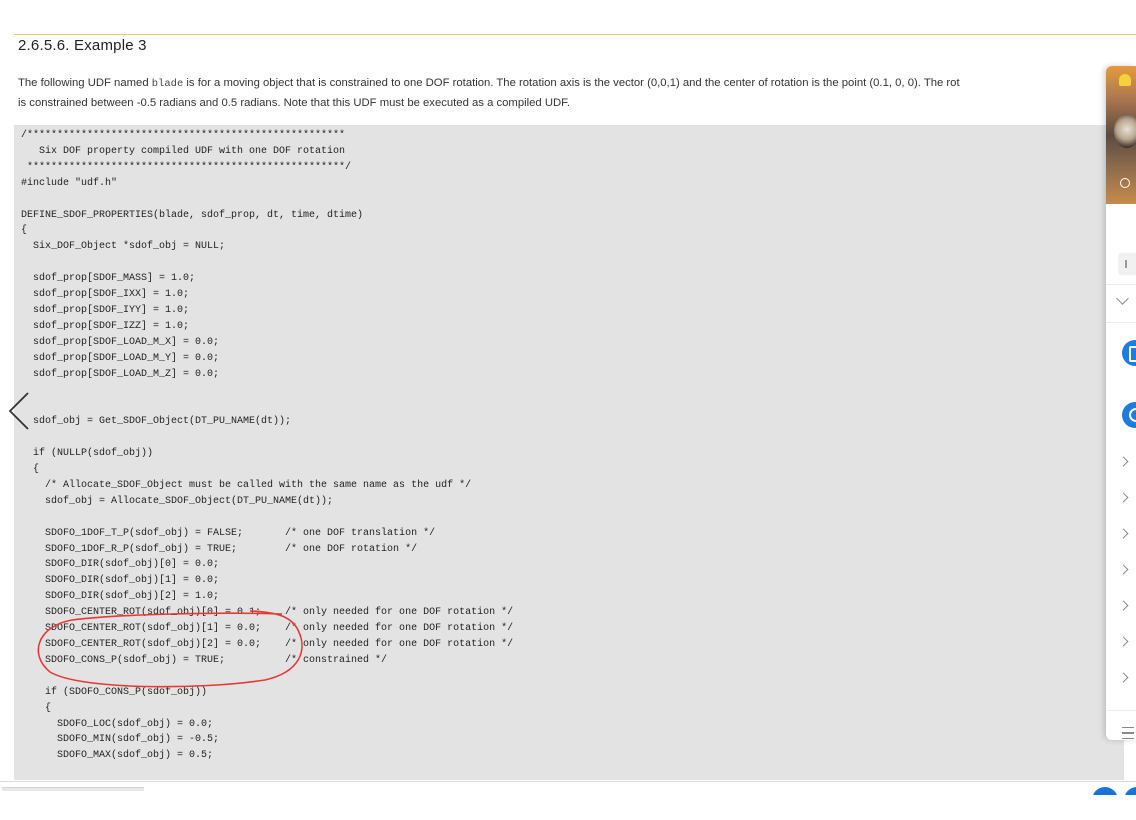 This screenshot has height=820, width=1136. I want to click on compass-app-icon, so click(1129, 415).